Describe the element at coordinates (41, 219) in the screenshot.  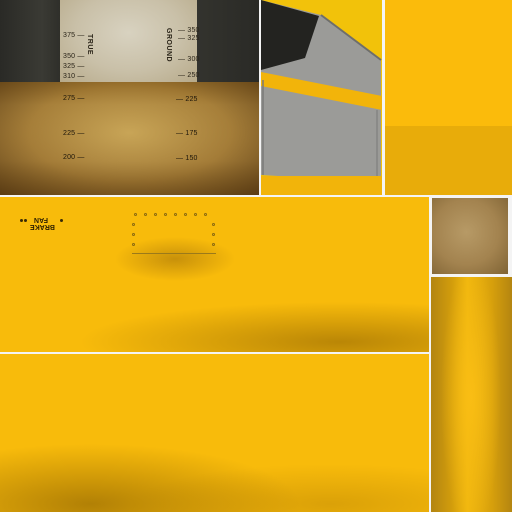
I see `decal-text-fan: FAN` at that location.